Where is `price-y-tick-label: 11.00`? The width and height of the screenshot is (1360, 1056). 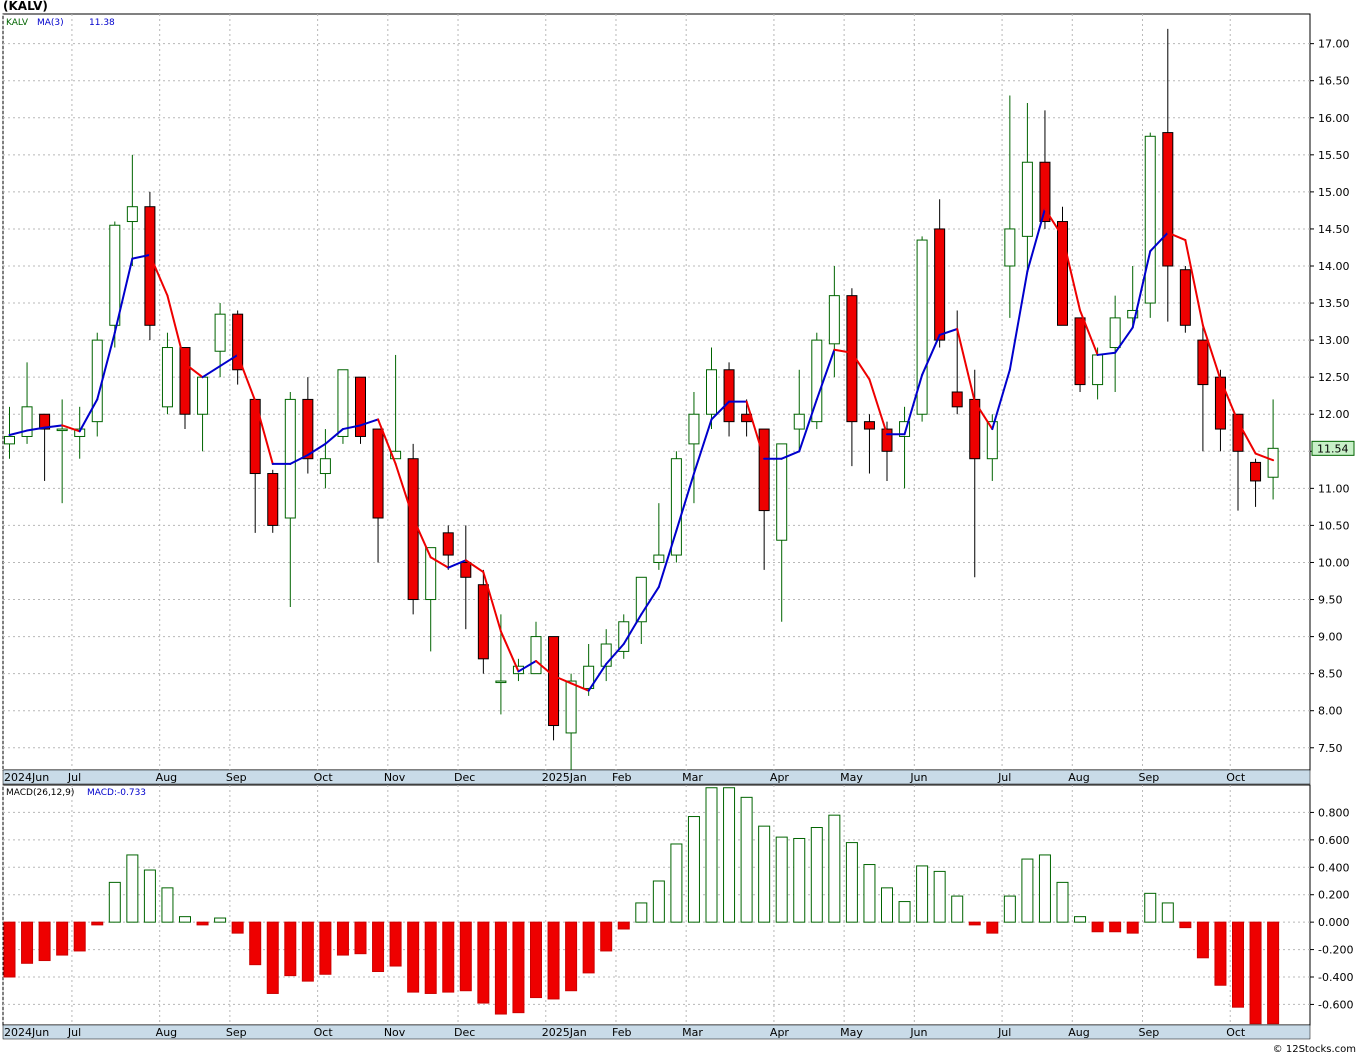 price-y-tick-label: 11.00 is located at coordinates (1334, 488).